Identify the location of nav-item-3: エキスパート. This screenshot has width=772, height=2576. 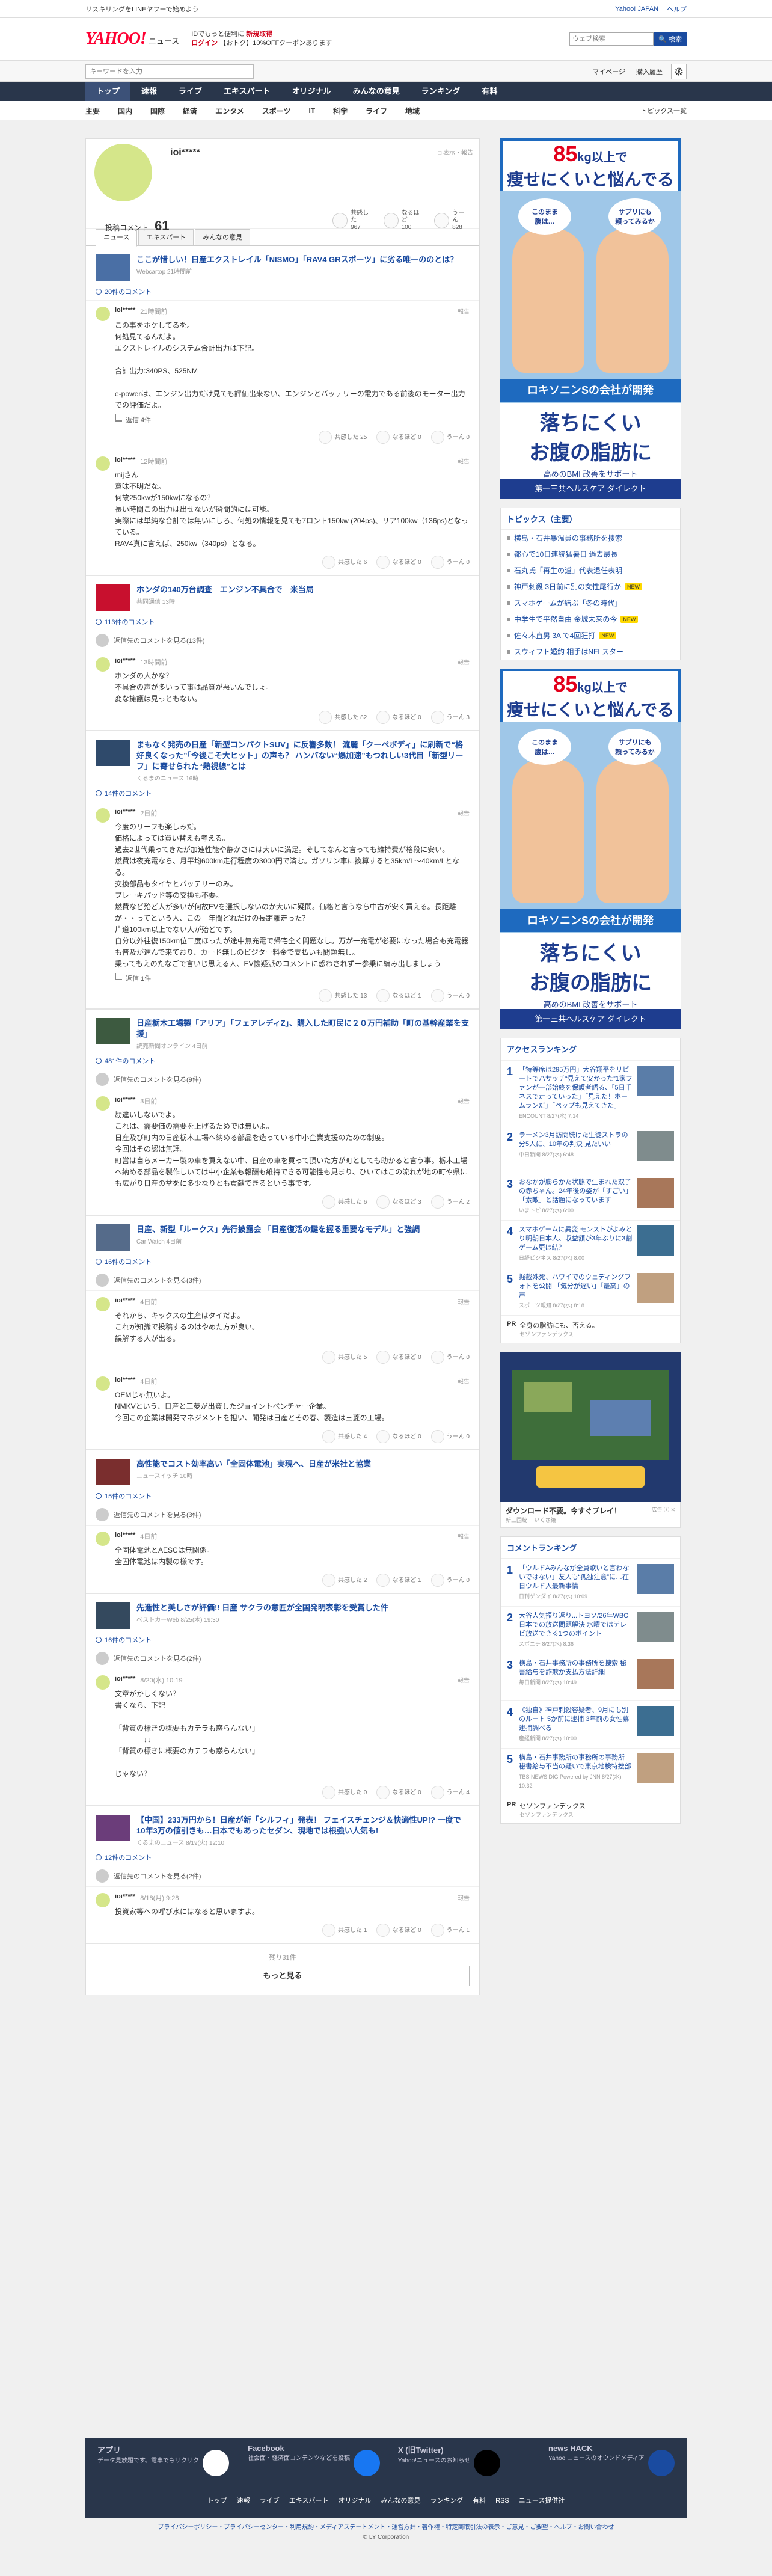
(247, 91).